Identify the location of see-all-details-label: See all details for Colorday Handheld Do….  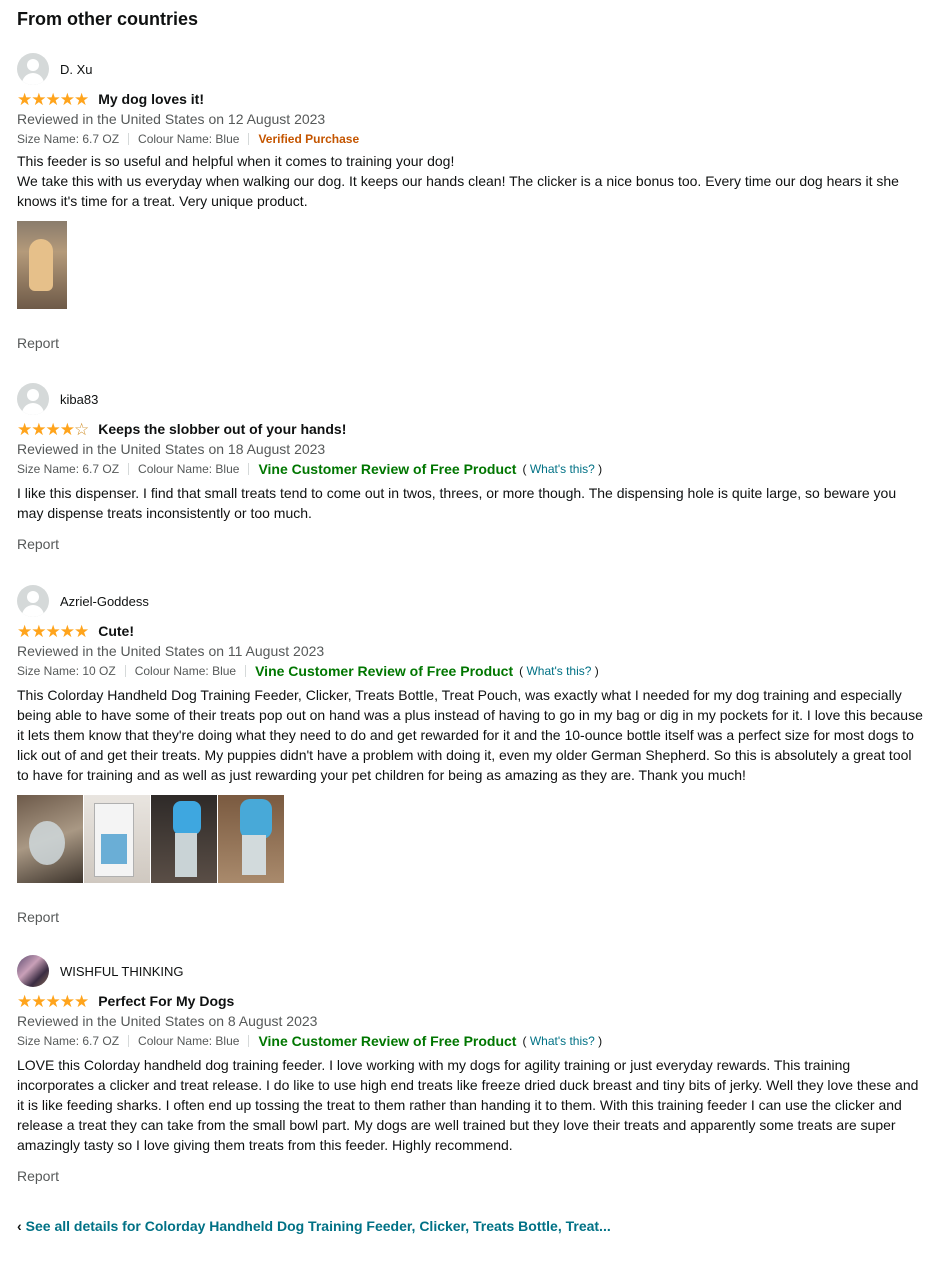
(318, 1226).